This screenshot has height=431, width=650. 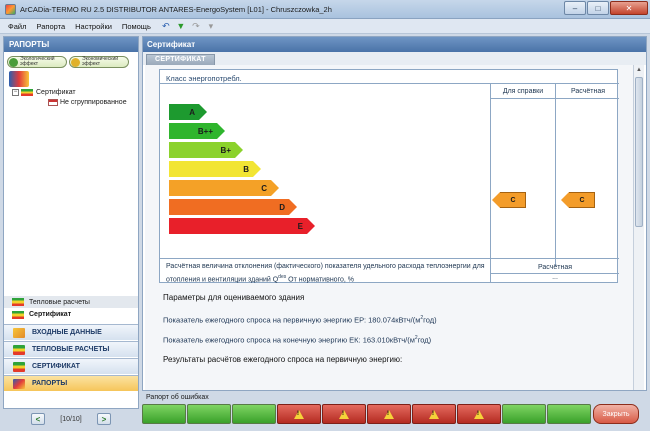 What do you see at coordinates (71, 383) in the screenshot?
I see `nav-reports: РАПОРТЫ` at bounding box center [71, 383].